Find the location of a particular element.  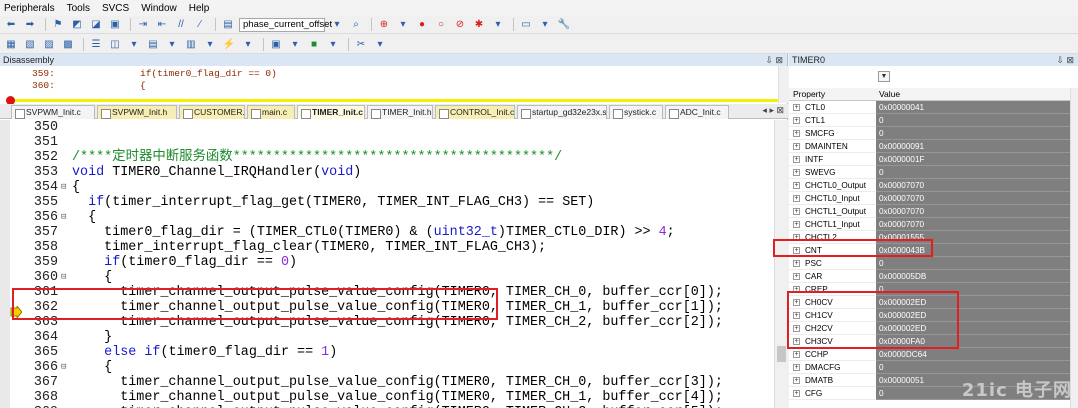

register-row-chctl1-output: + CHCTL1_Output 0x00007070 is located at coordinates (929, 211).